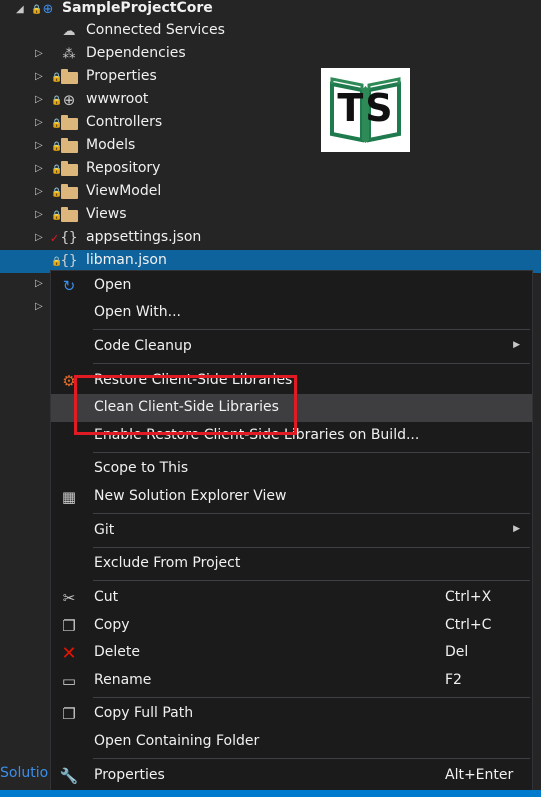  I want to click on tree-root-project: ◢ 🔒 ⊕ SampleProjectCore, so click(270, 10).